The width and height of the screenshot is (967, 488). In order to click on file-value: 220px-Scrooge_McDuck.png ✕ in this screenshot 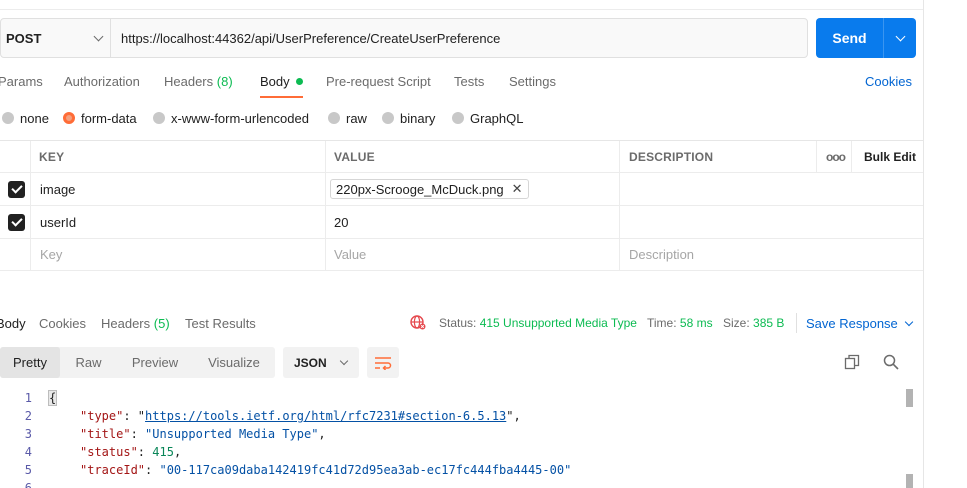, I will do `click(429, 189)`.